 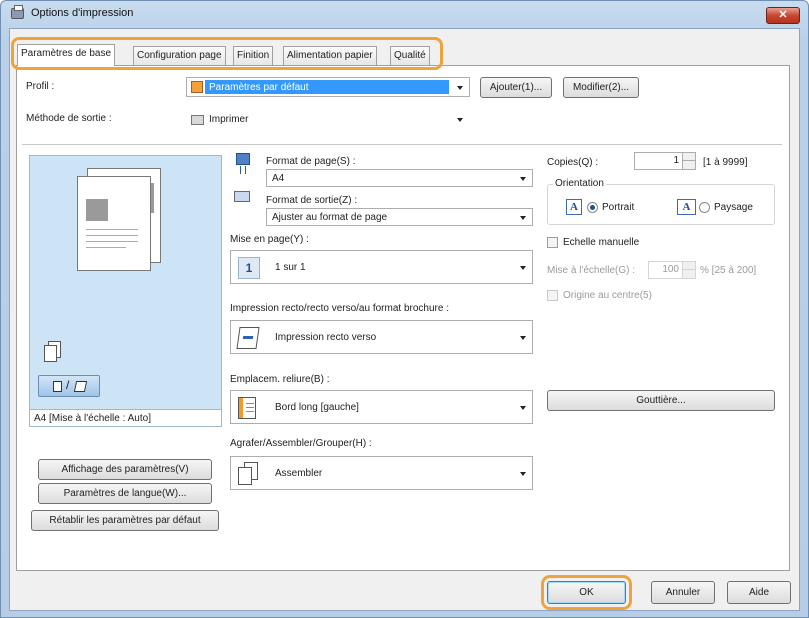 I want to click on restore-defaults-button: Rétablir les paramètres par défaut, so click(x=125, y=520).